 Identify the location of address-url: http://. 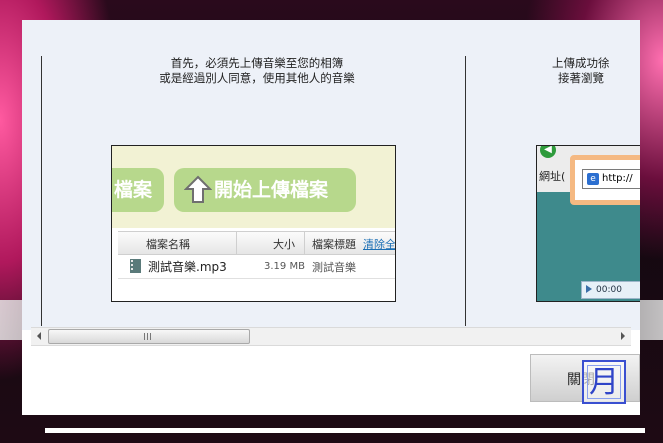
(617, 178).